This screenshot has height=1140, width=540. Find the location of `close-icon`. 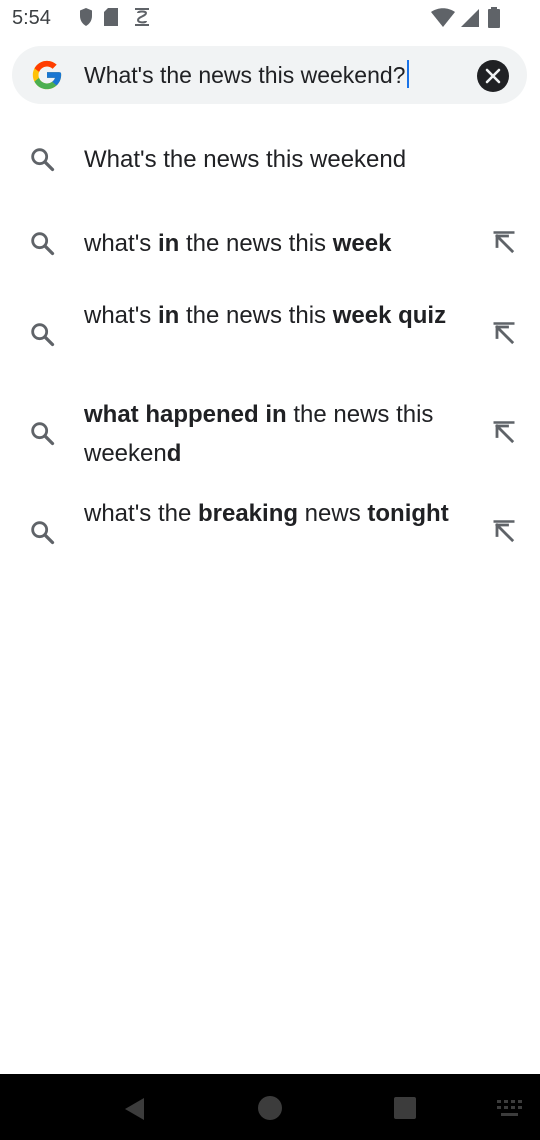

close-icon is located at coordinates (493, 76).